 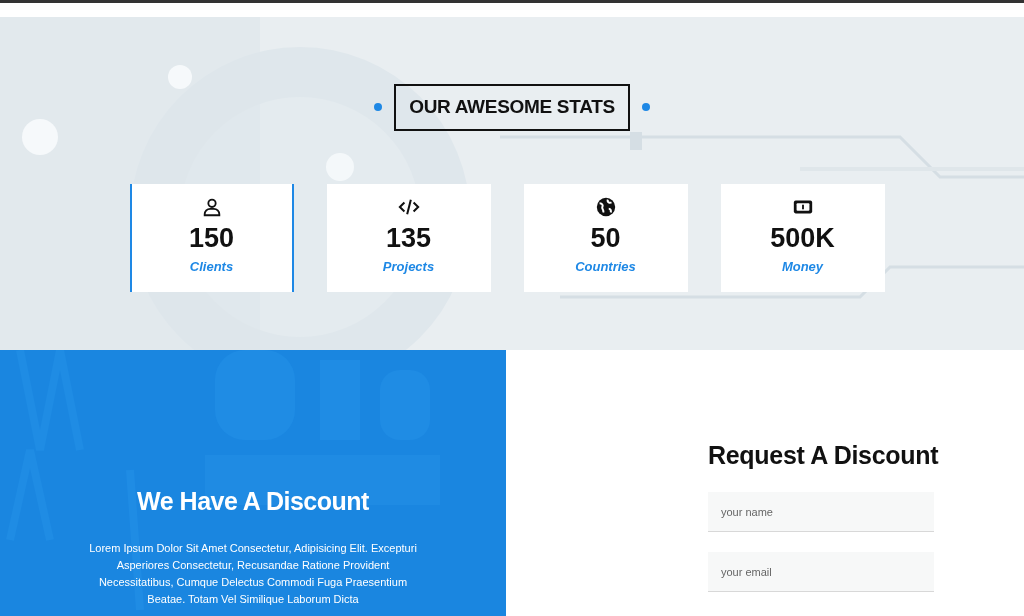 What do you see at coordinates (821, 572) in the screenshot?
I see `input-field: your email` at bounding box center [821, 572].